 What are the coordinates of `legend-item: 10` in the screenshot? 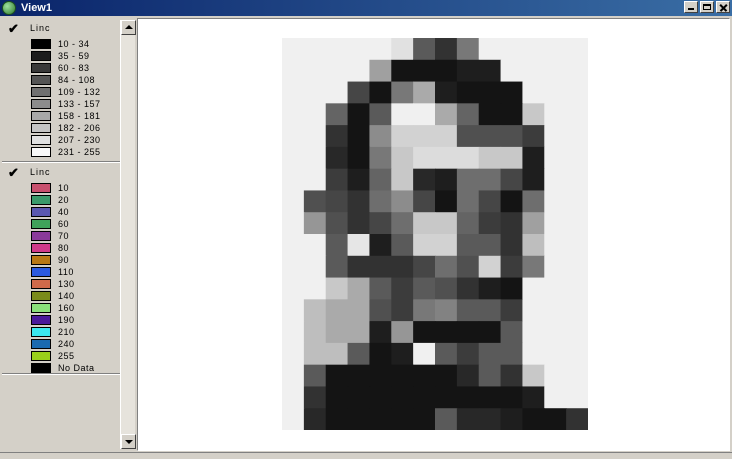 It's located at (50, 187).